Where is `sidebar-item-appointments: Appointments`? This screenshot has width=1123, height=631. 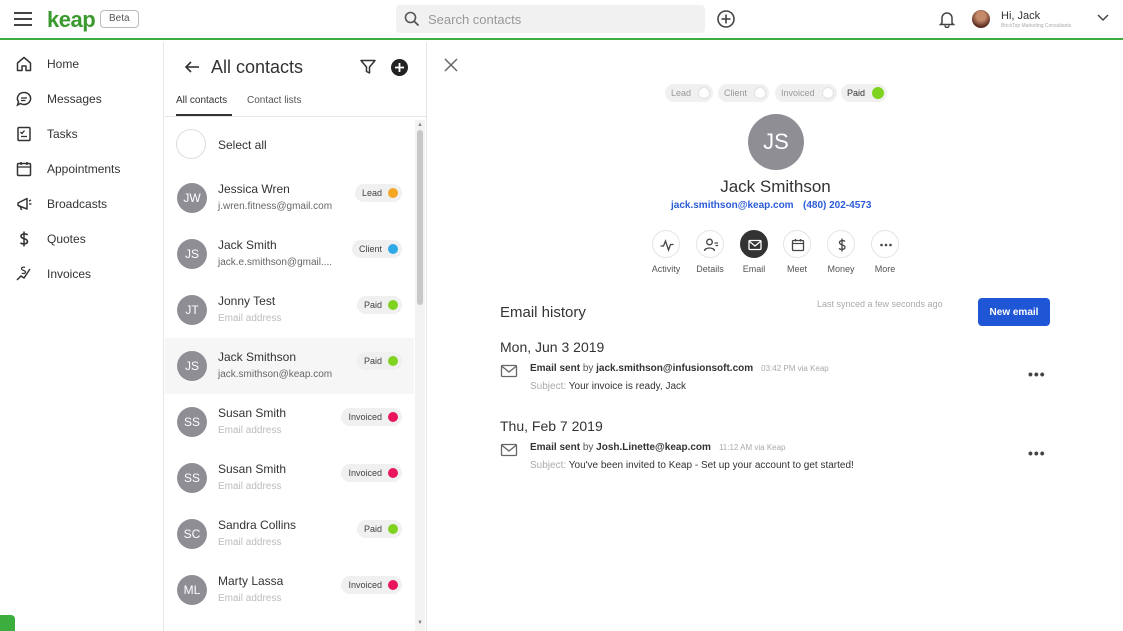
sidebar-item-appointments: Appointments is located at coordinates (82, 169).